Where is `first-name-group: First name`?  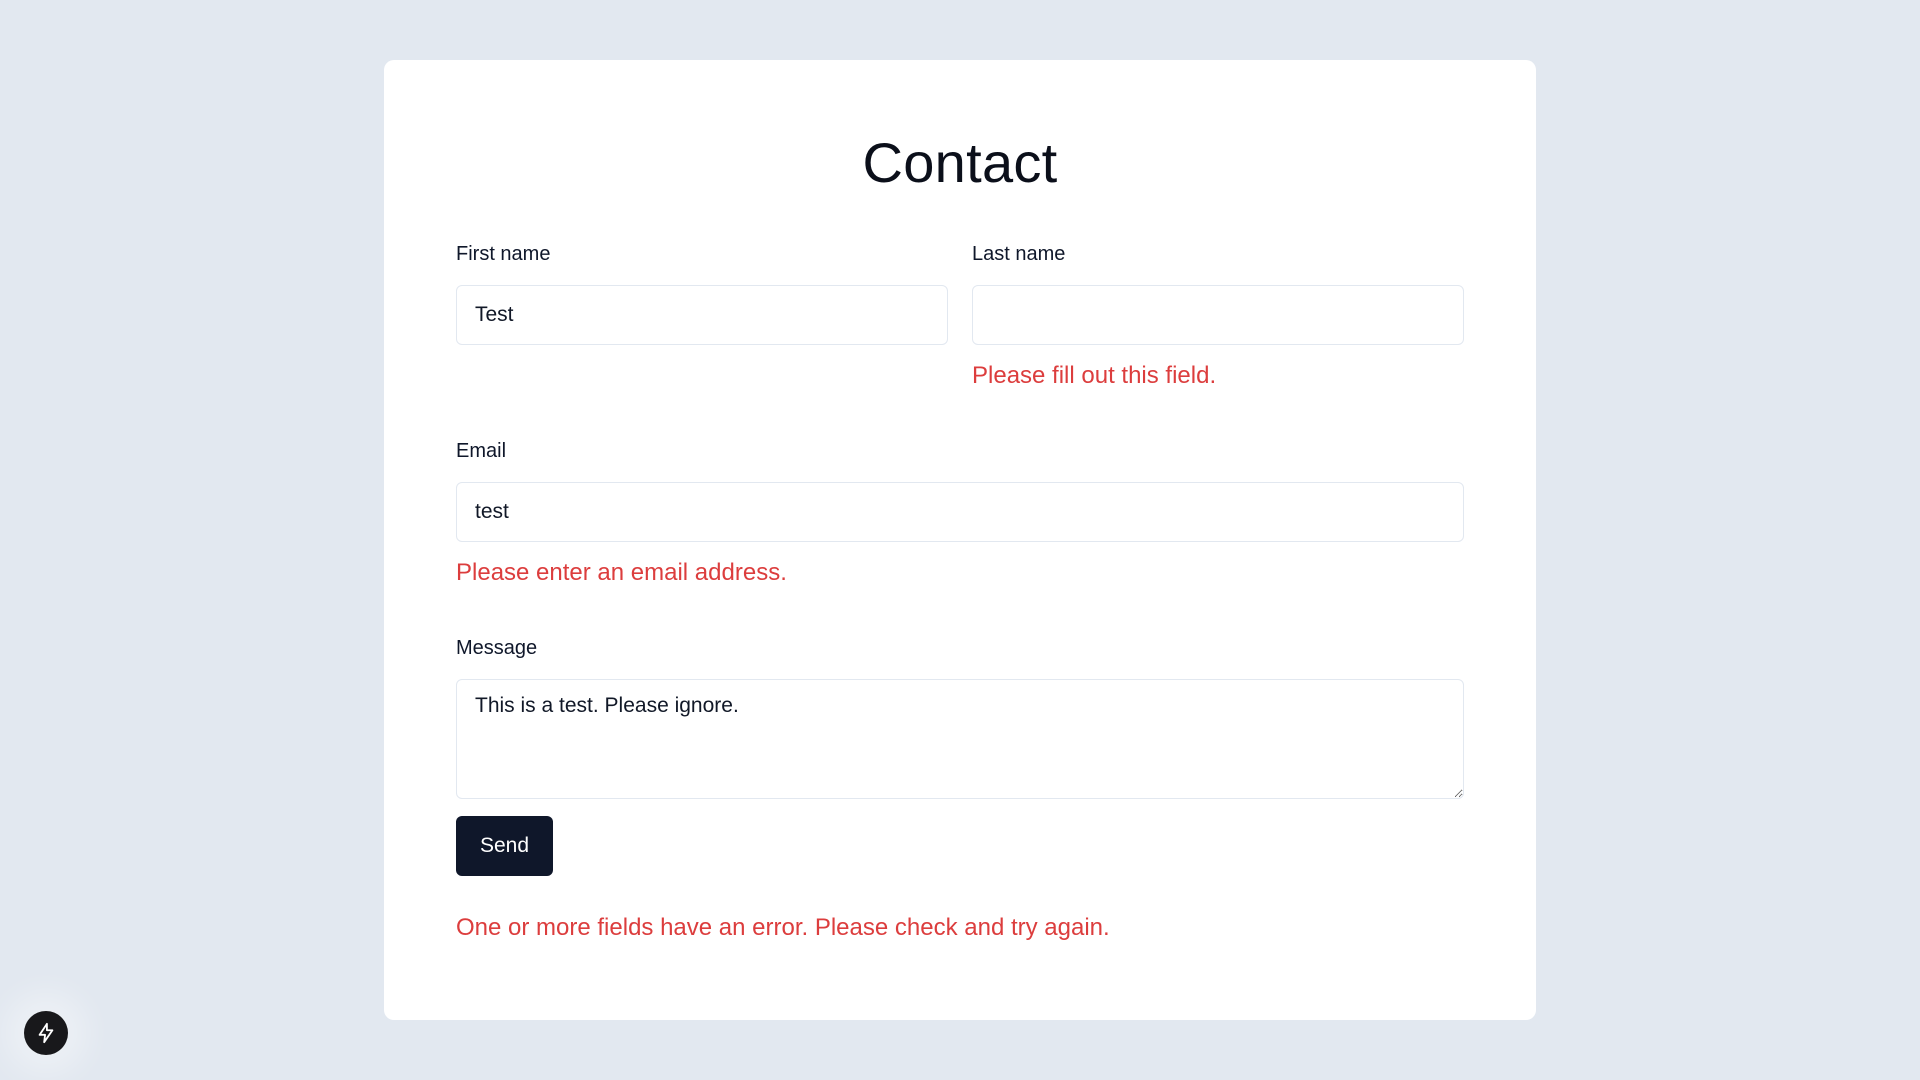
first-name-group: First name is located at coordinates (702, 316).